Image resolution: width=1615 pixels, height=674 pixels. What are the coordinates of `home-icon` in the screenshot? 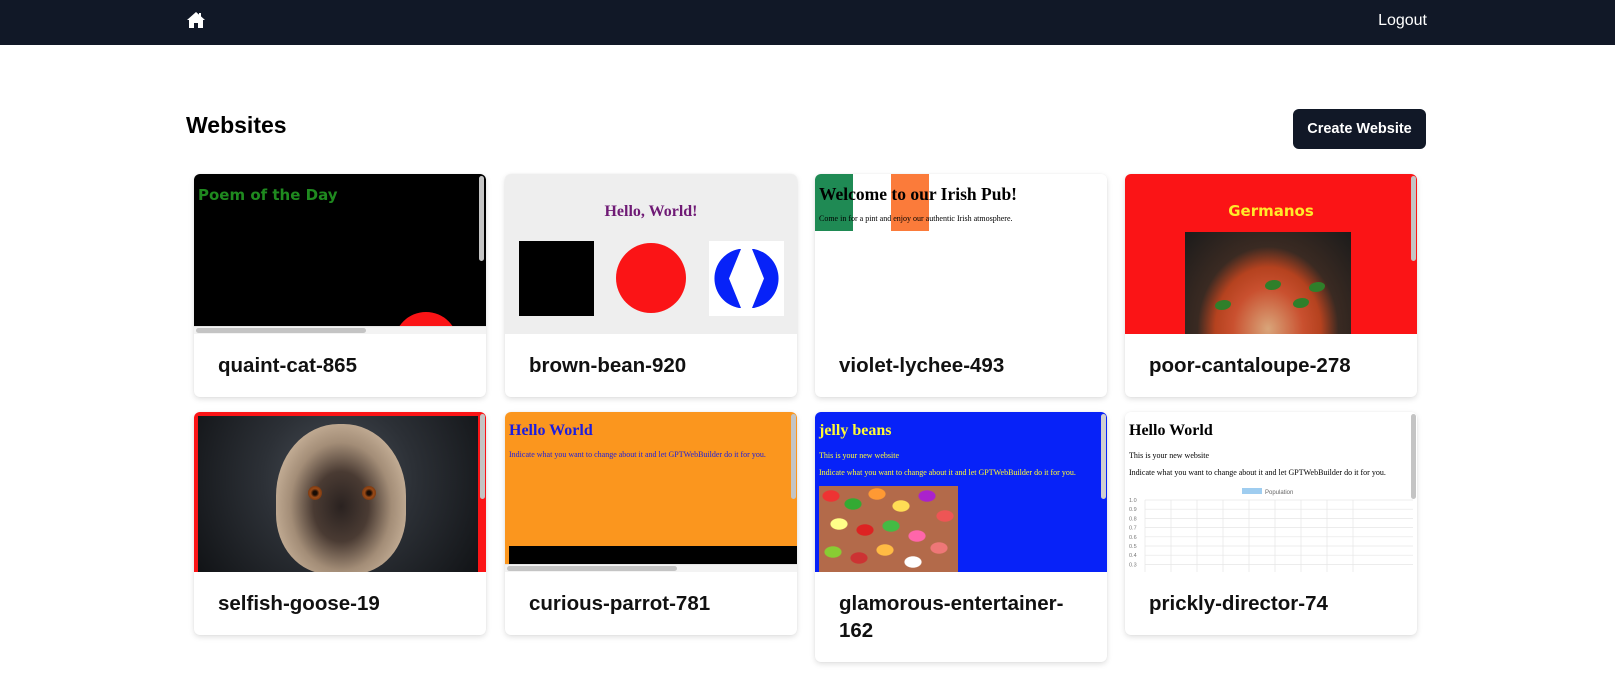 It's located at (196, 21).